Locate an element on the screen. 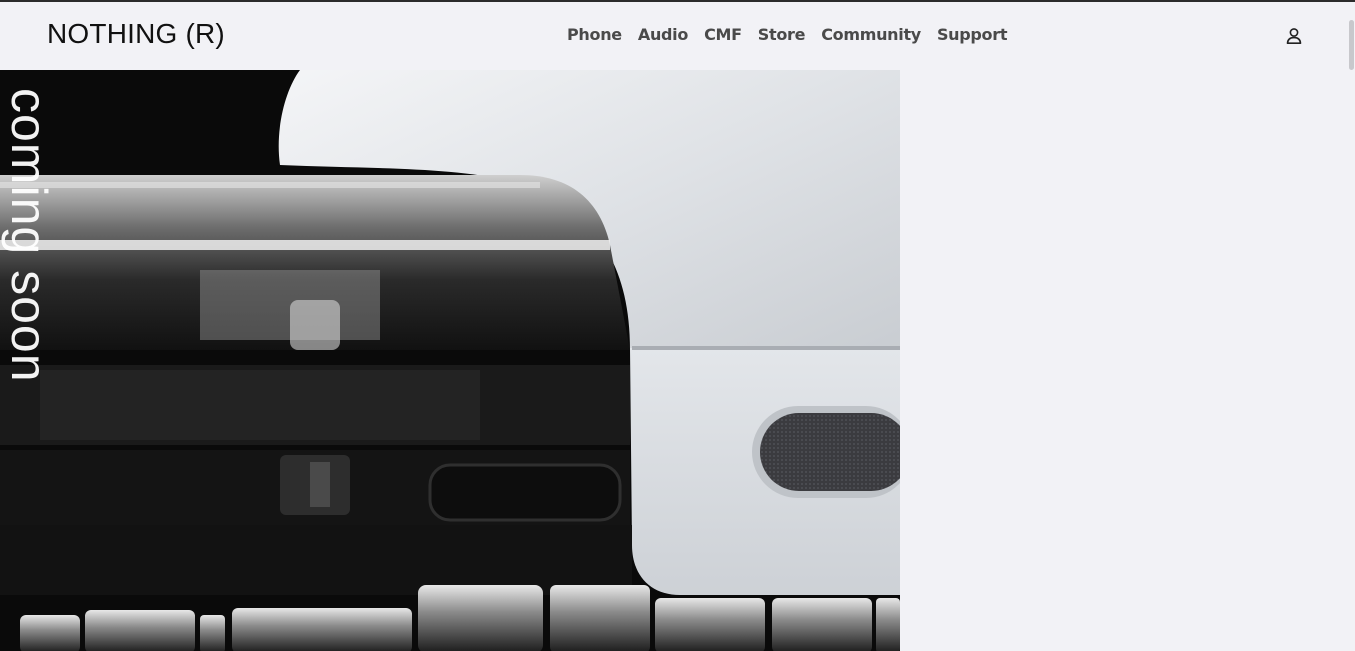  user-icon is located at coordinates (1294, 36).